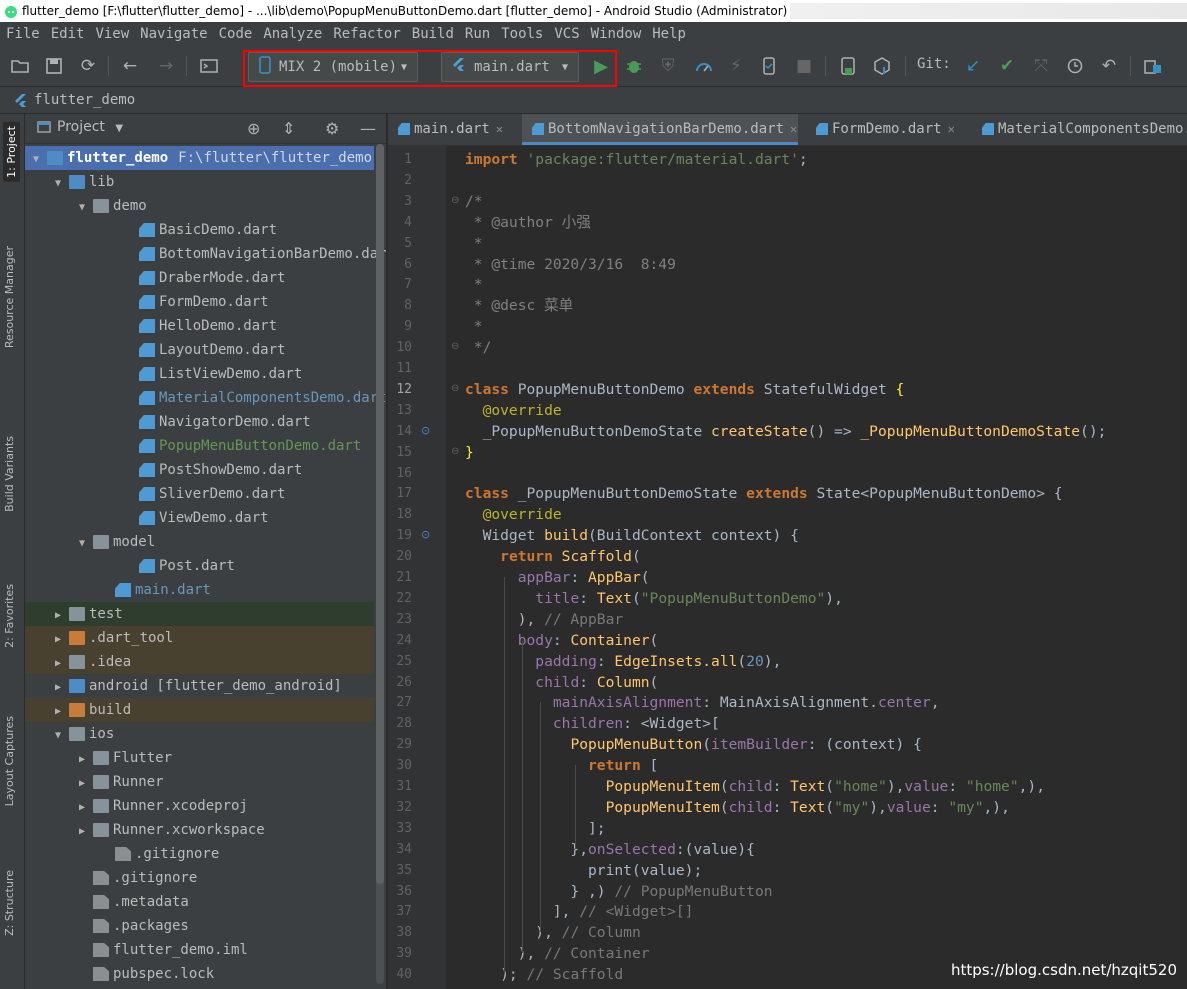 The height and width of the screenshot is (989, 1187). Describe the element at coordinates (199, 158) in the screenshot. I see `tree-item: ▼ flutter_demo F:\flutter\flutter_demo` at that location.